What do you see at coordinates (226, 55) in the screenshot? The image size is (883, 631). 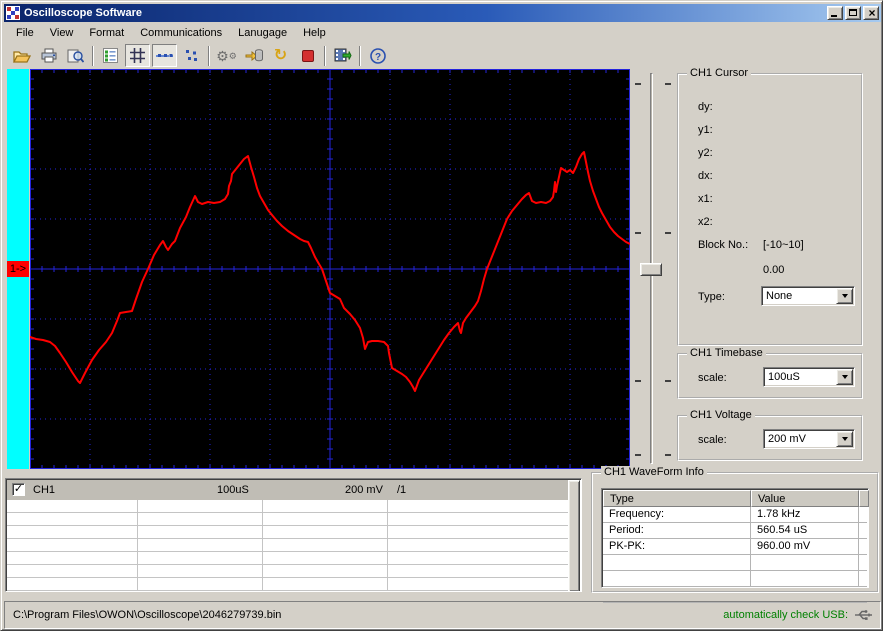 I see `settings-button: ⚙⚙` at bounding box center [226, 55].